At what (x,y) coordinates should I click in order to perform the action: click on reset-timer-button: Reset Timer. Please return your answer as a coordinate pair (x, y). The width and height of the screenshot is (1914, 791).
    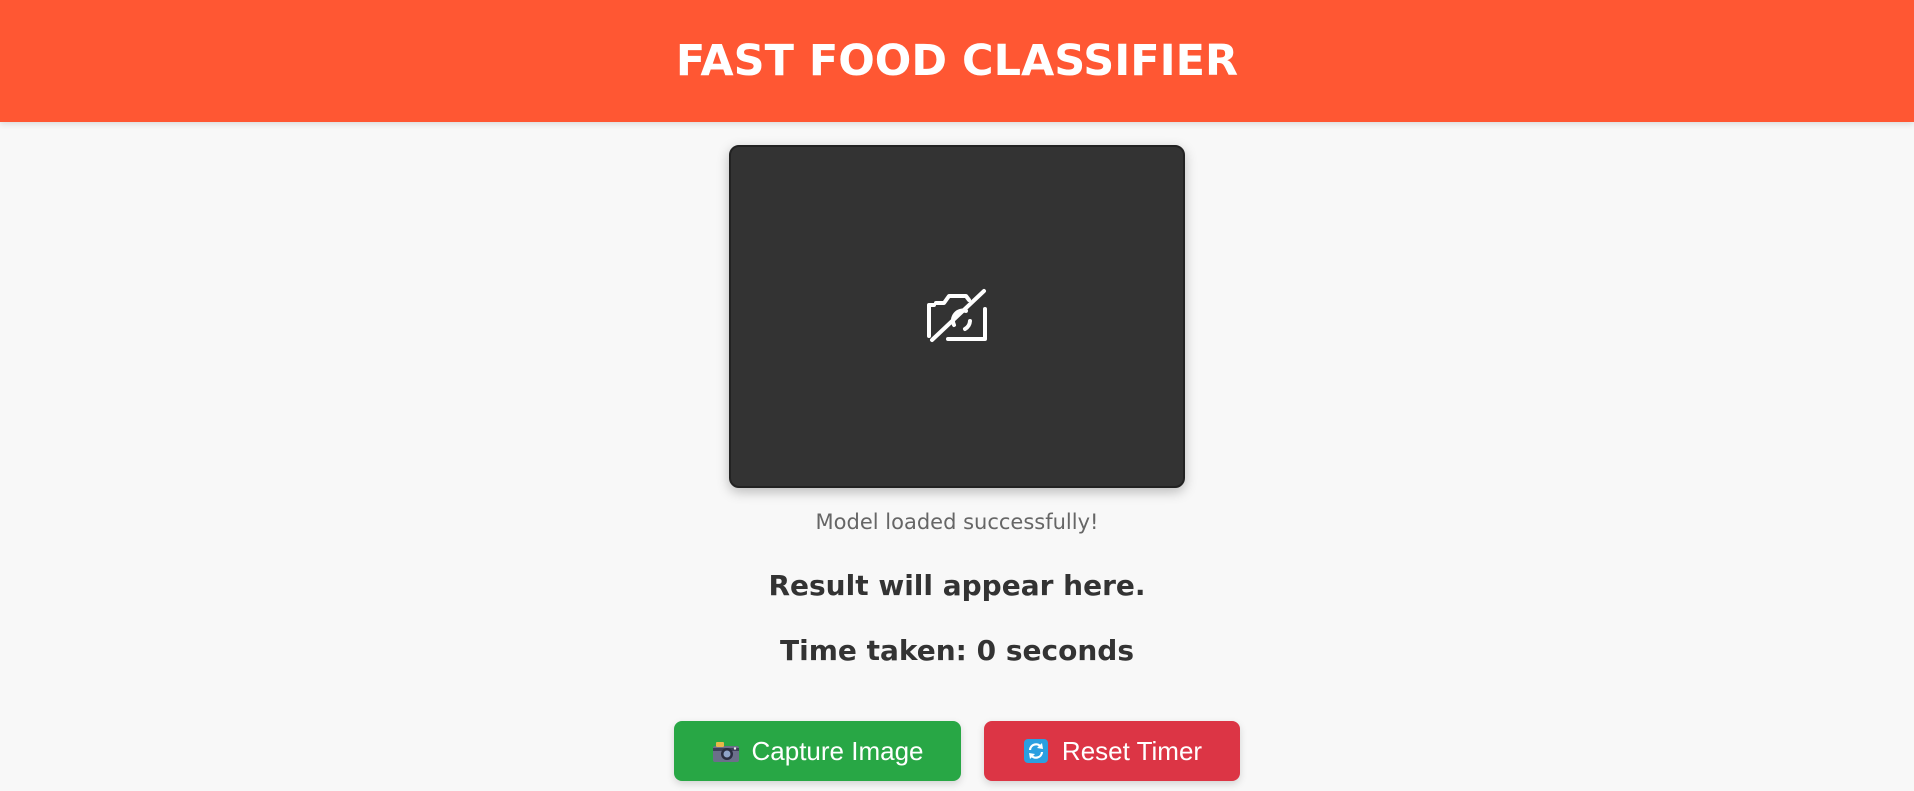
    Looking at the image, I should click on (1112, 751).